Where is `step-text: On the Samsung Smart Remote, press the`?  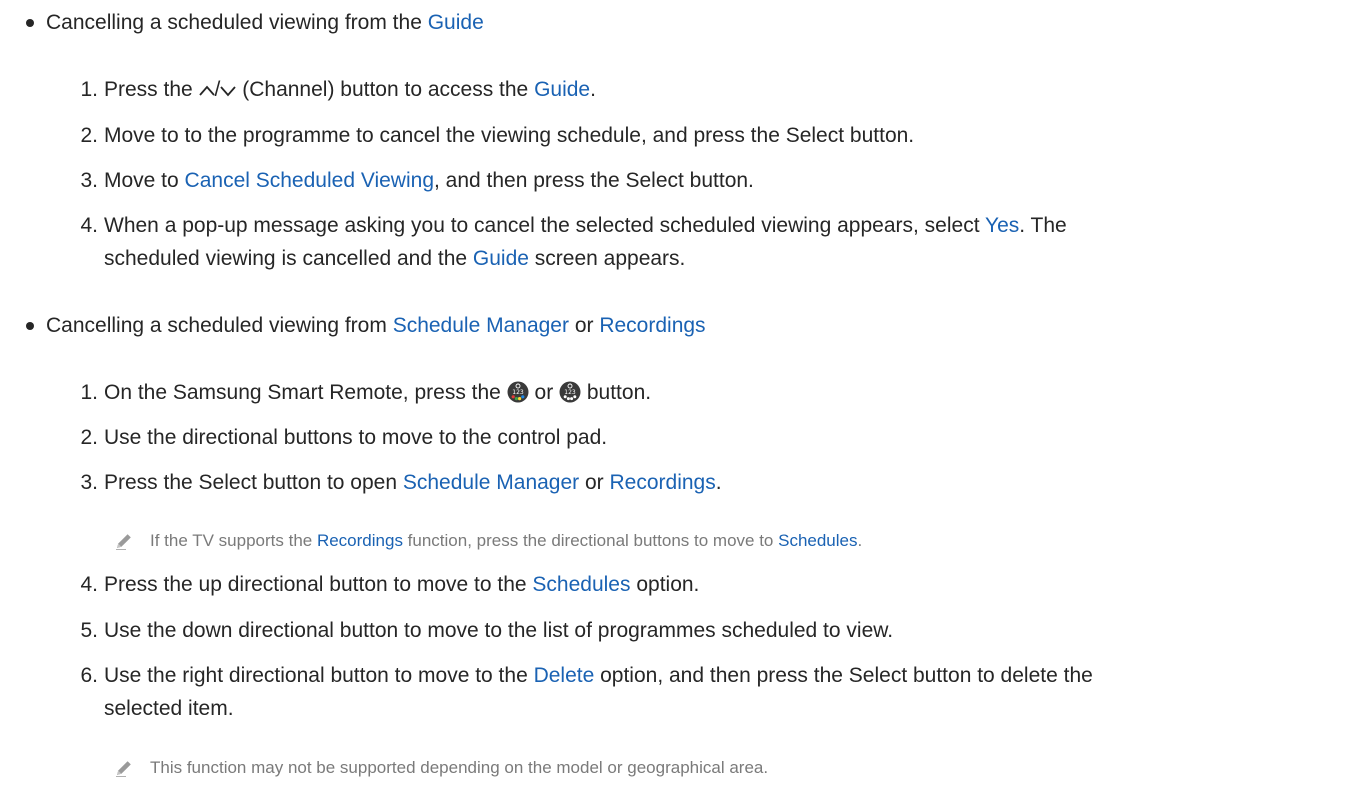 step-text: On the Samsung Smart Remote, press the is located at coordinates (305, 392).